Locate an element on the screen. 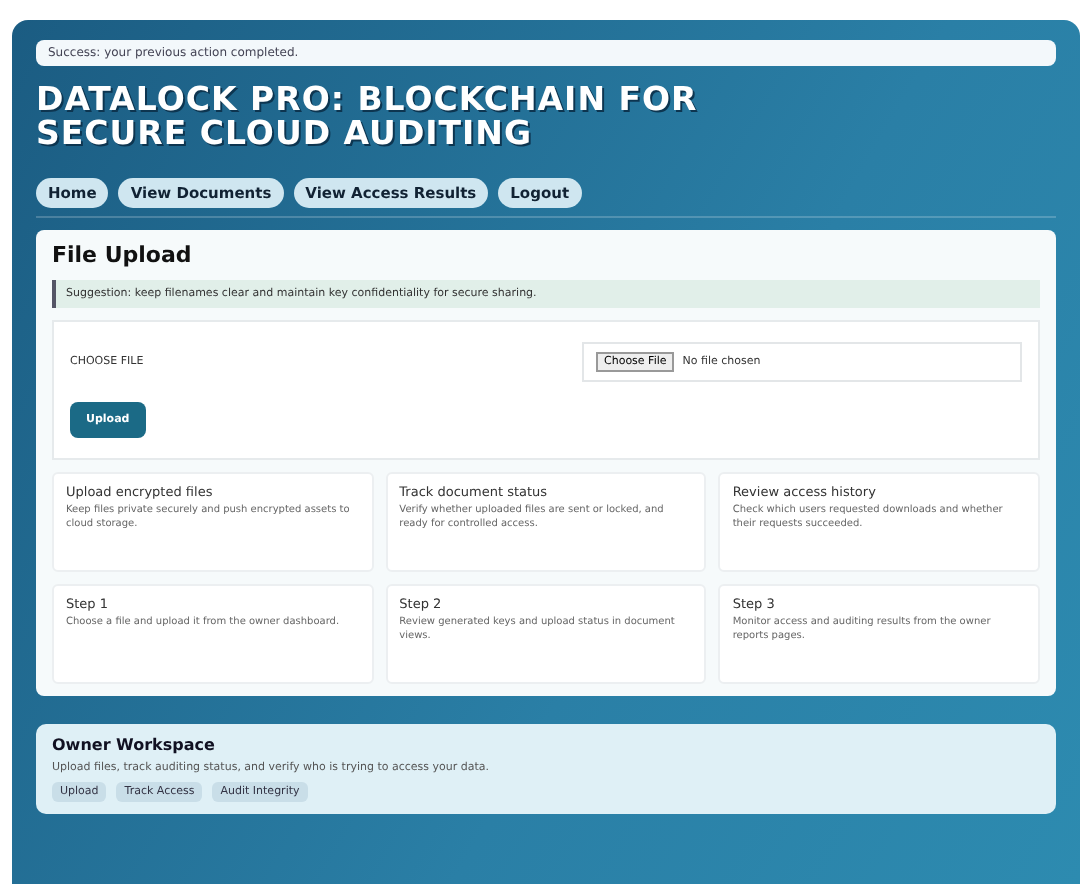  workspace-heading: Owner Workspace is located at coordinates (134, 745).